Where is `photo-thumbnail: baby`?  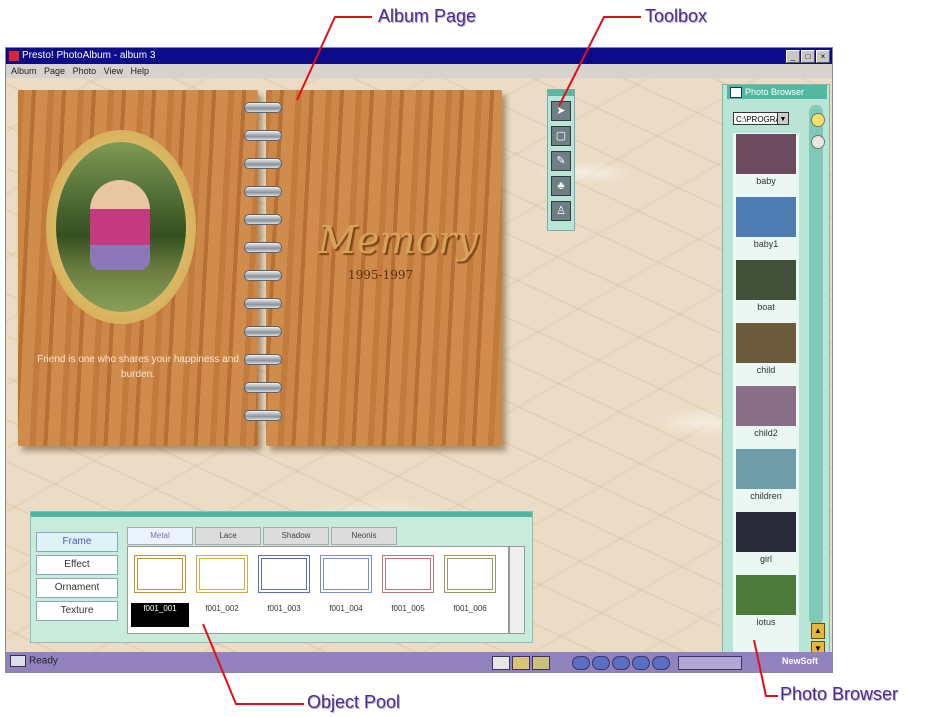 photo-thumbnail: baby is located at coordinates (766, 165).